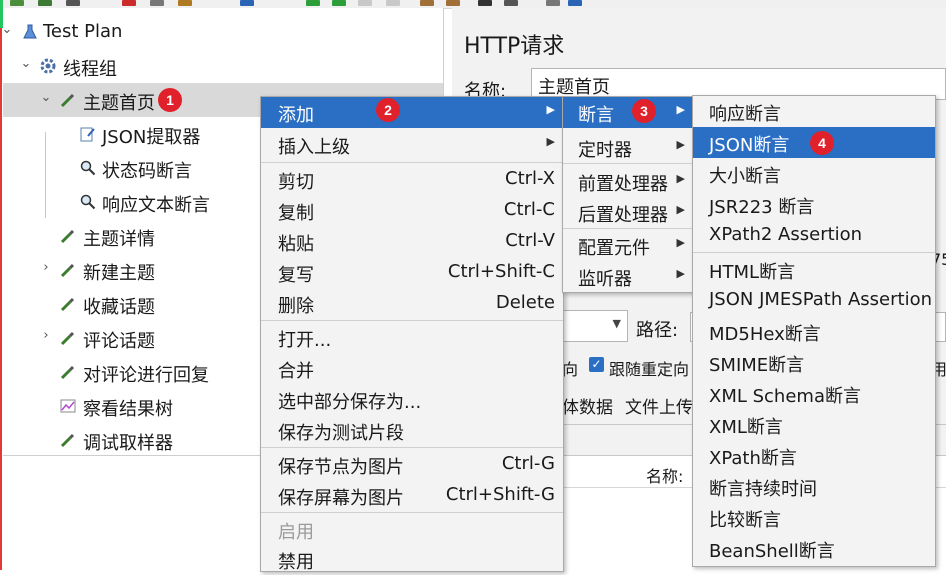  I want to click on submenu-item-config-element: 配置元件 ▶, so click(628, 245).